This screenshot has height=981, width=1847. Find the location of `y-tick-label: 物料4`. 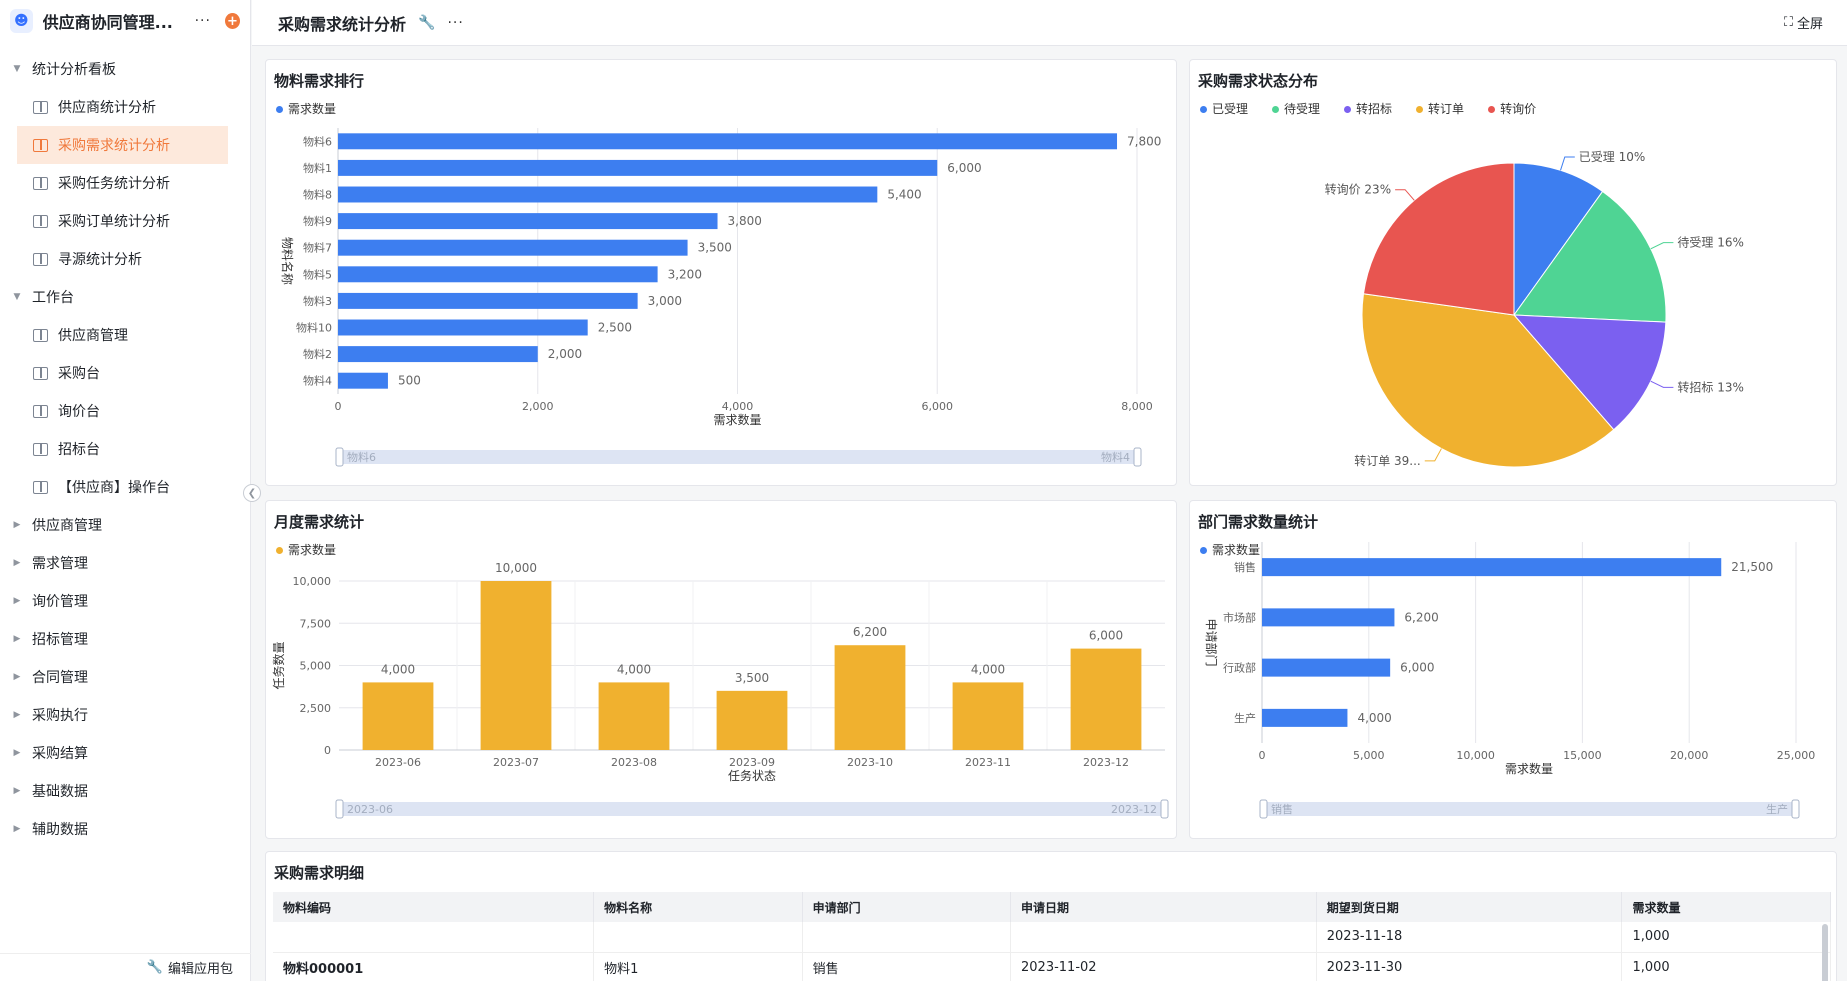

y-tick-label: 物料4 is located at coordinates (317, 381).